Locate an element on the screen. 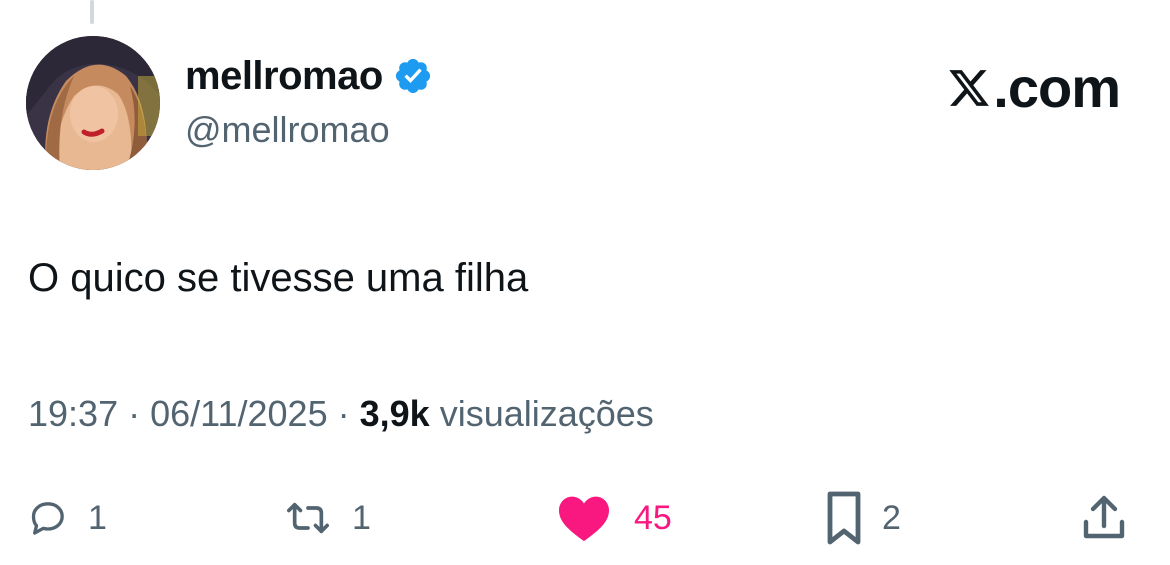 The width and height of the screenshot is (1170, 565). like-button: 45 is located at coordinates (613, 518).